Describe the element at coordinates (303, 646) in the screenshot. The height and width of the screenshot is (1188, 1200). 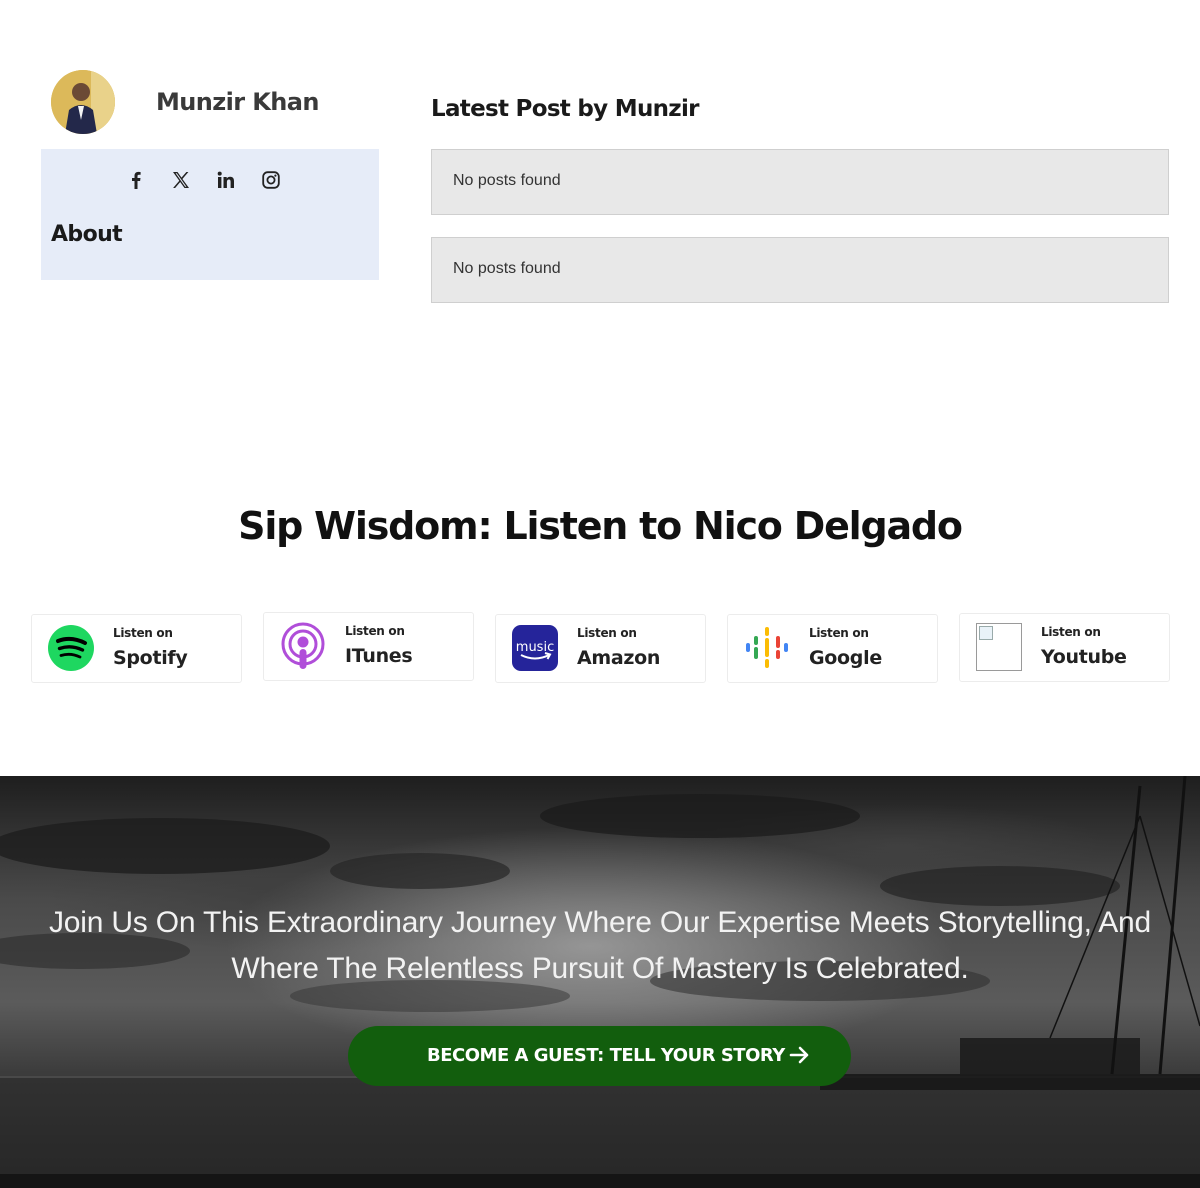
I see `apple-podcasts-icon` at that location.